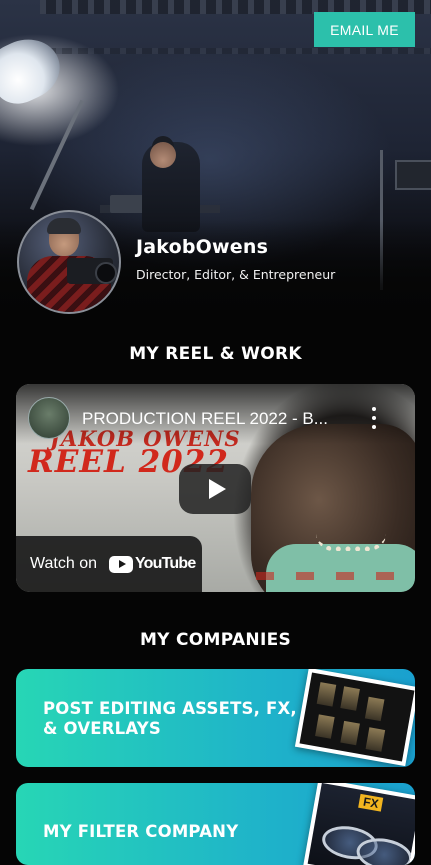  I want to click on play-icon, so click(217, 489).